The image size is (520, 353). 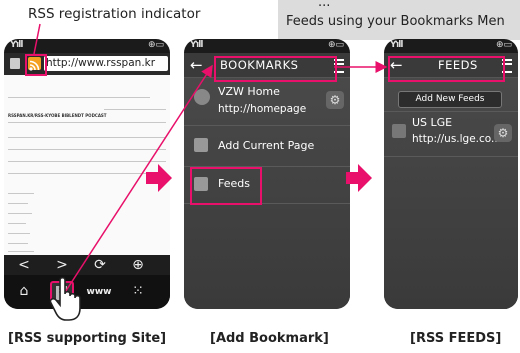 What do you see at coordinates (65, 298) in the screenshot?
I see `hand-pointer-icon` at bounding box center [65, 298].